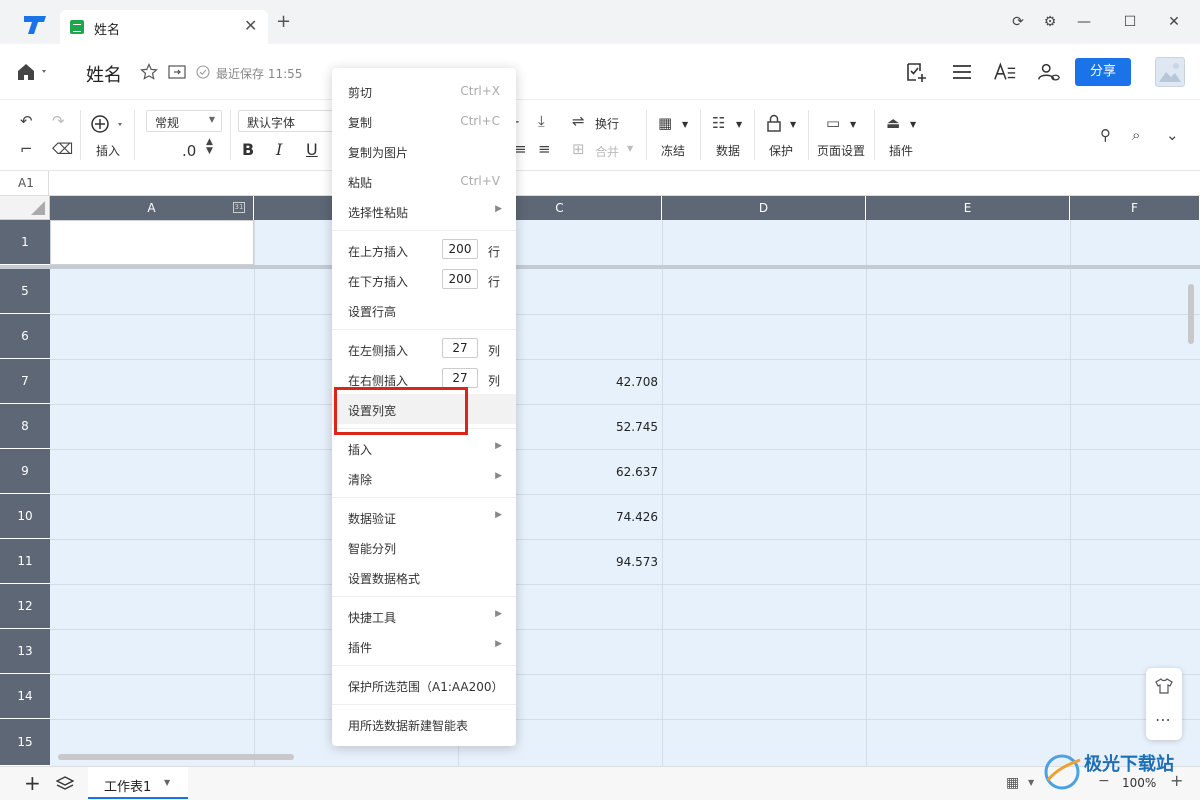 The height and width of the screenshot is (800, 1200). What do you see at coordinates (152, 208) in the screenshot?
I see `column-header-a: A` at bounding box center [152, 208].